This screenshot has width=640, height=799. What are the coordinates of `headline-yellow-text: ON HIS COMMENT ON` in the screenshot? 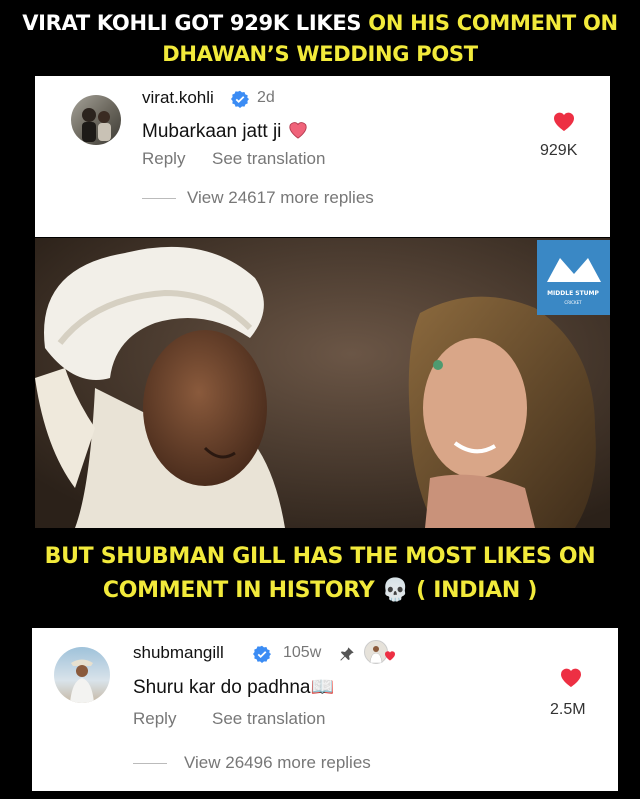 It's located at (493, 23).